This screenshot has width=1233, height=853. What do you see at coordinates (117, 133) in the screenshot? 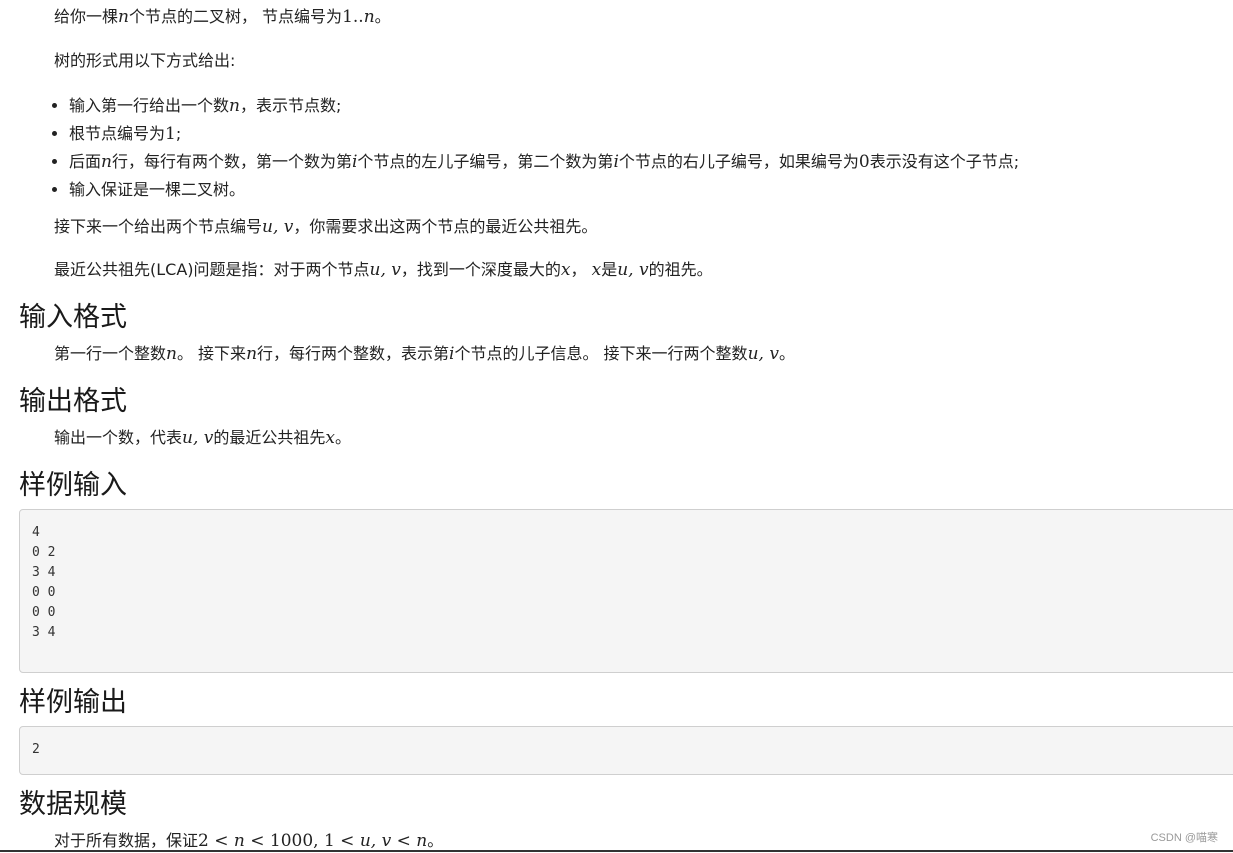
I see `text: 根节点编号为` at bounding box center [117, 133].